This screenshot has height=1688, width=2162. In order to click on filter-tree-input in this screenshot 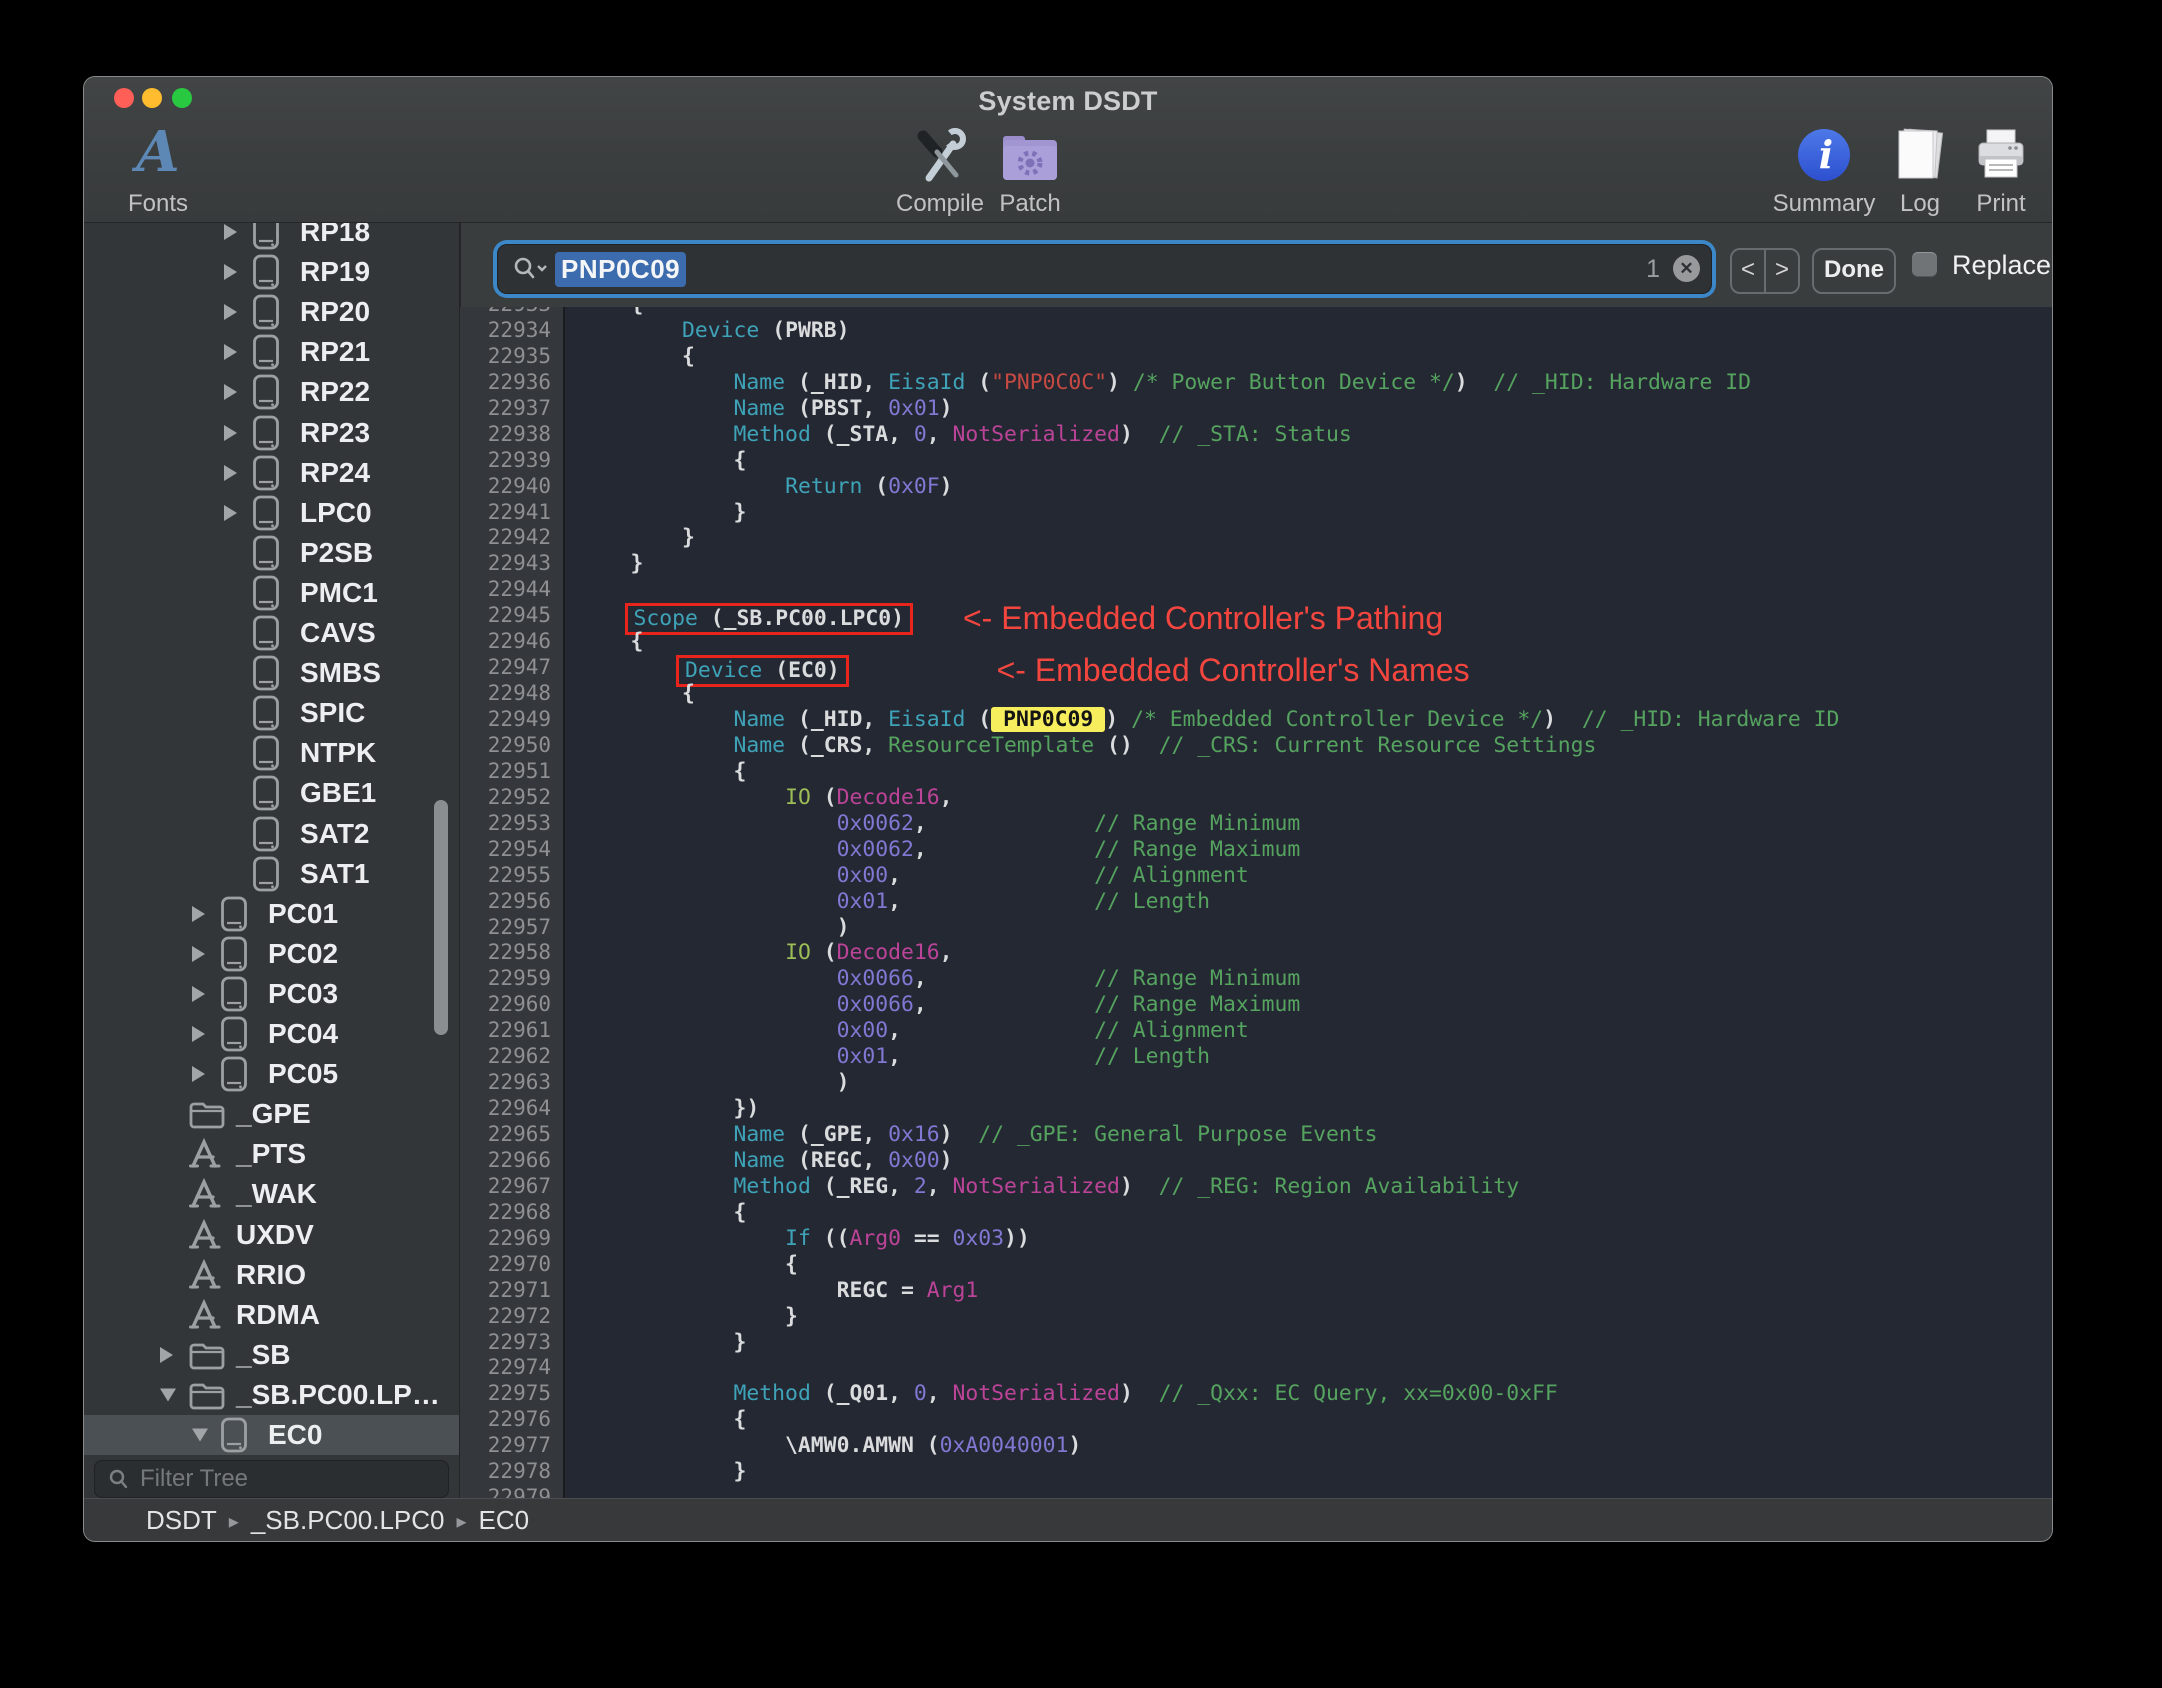, I will do `click(285, 1479)`.